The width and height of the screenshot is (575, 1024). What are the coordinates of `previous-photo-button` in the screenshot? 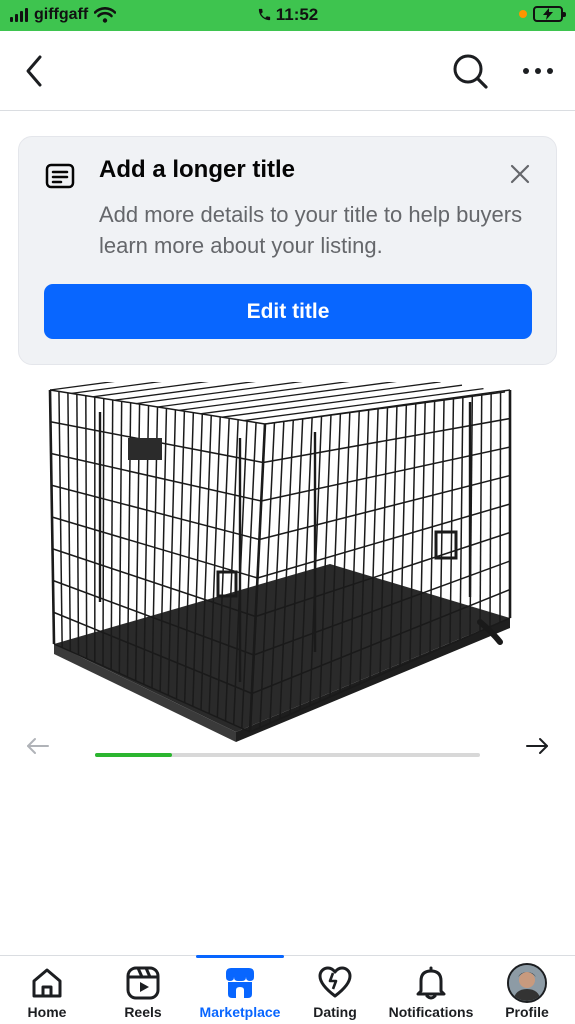 It's located at (38, 746).